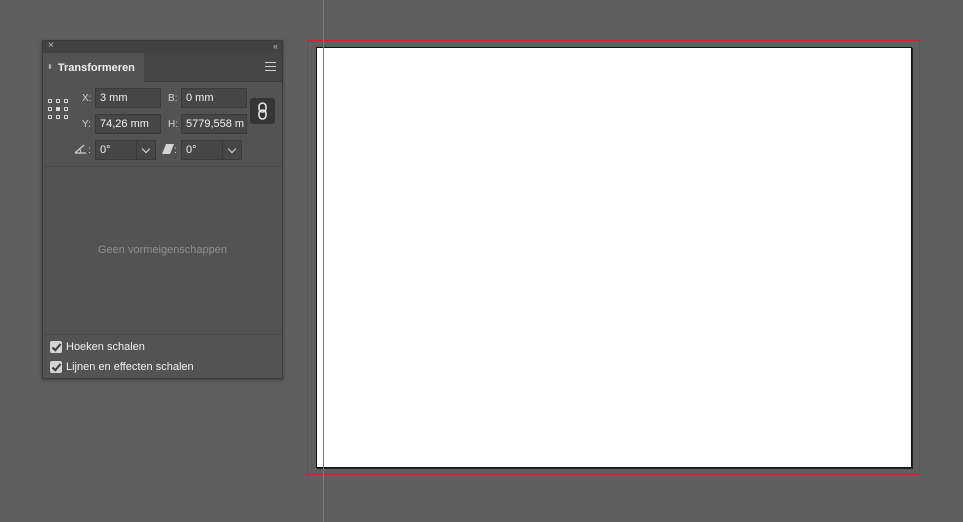 This screenshot has height=522, width=963. I want to click on scale-corners-option: Hoeken schalen, so click(97, 347).